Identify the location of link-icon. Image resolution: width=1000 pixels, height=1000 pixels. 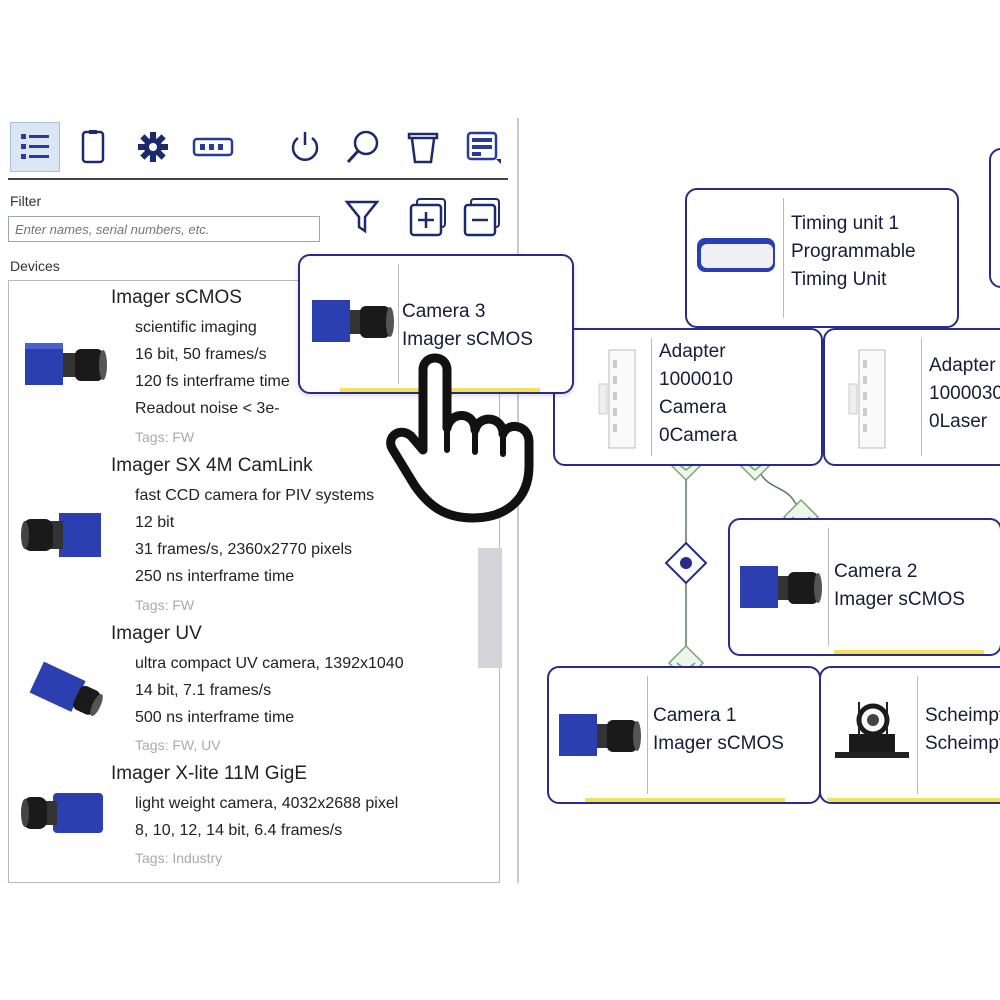
(686, 563).